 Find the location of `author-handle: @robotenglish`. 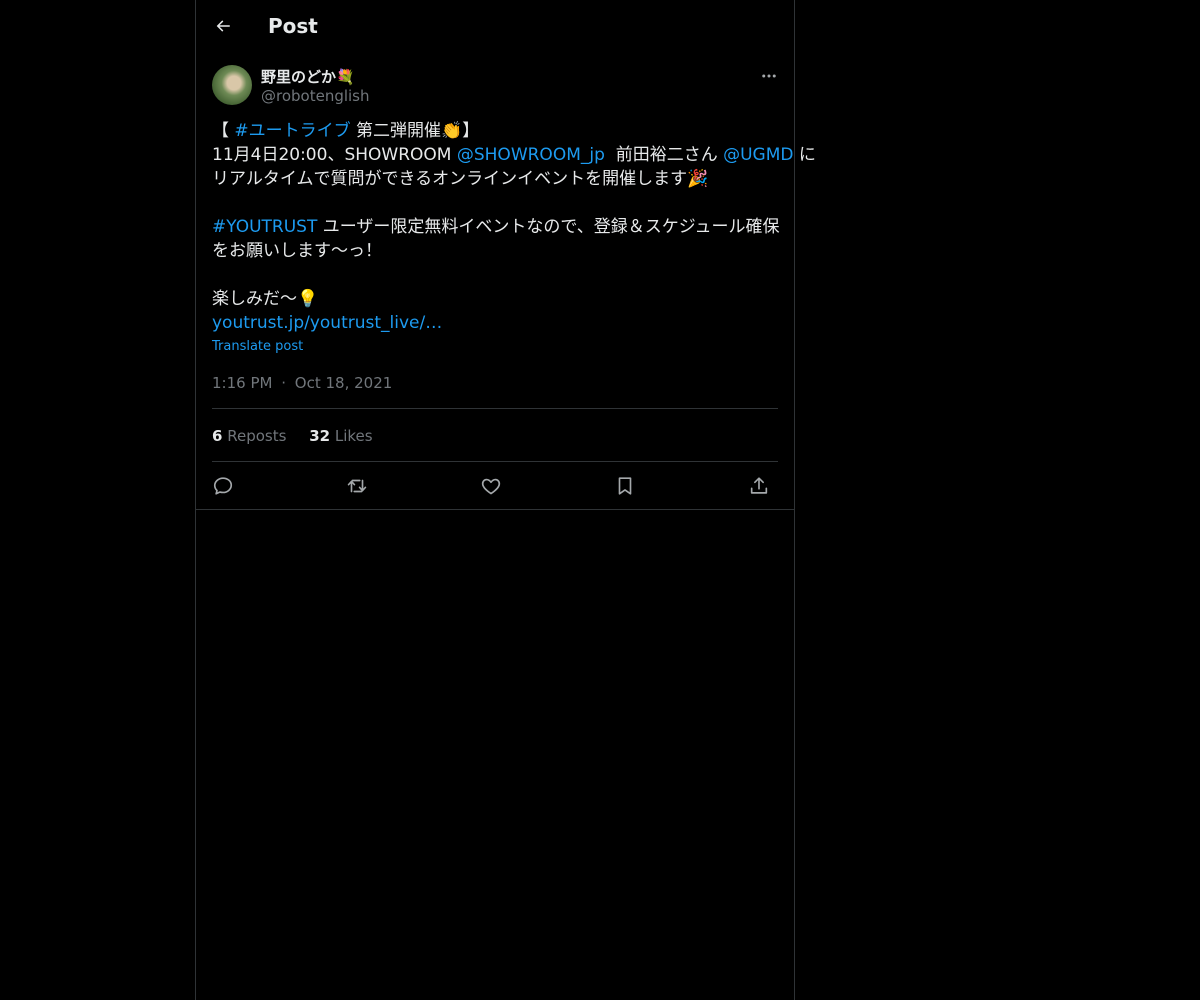

author-handle: @robotenglish is located at coordinates (315, 96).